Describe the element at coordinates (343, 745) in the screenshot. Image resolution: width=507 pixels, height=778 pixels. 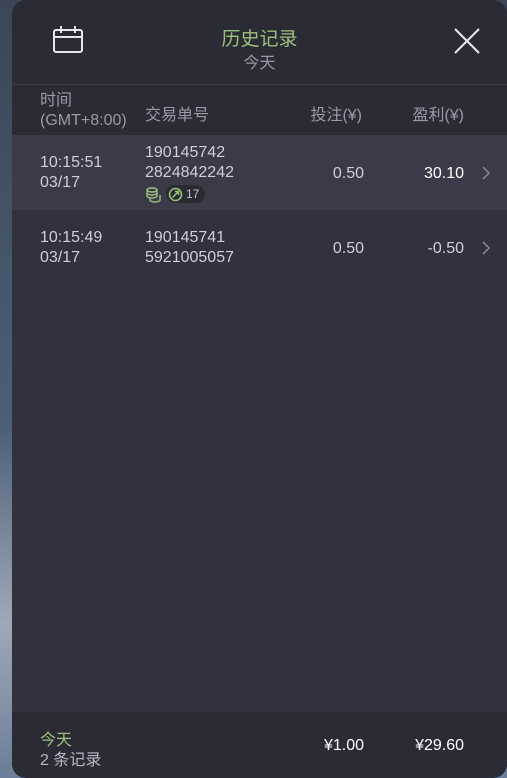
I see `footer-total-bet: ¥1.00` at that location.